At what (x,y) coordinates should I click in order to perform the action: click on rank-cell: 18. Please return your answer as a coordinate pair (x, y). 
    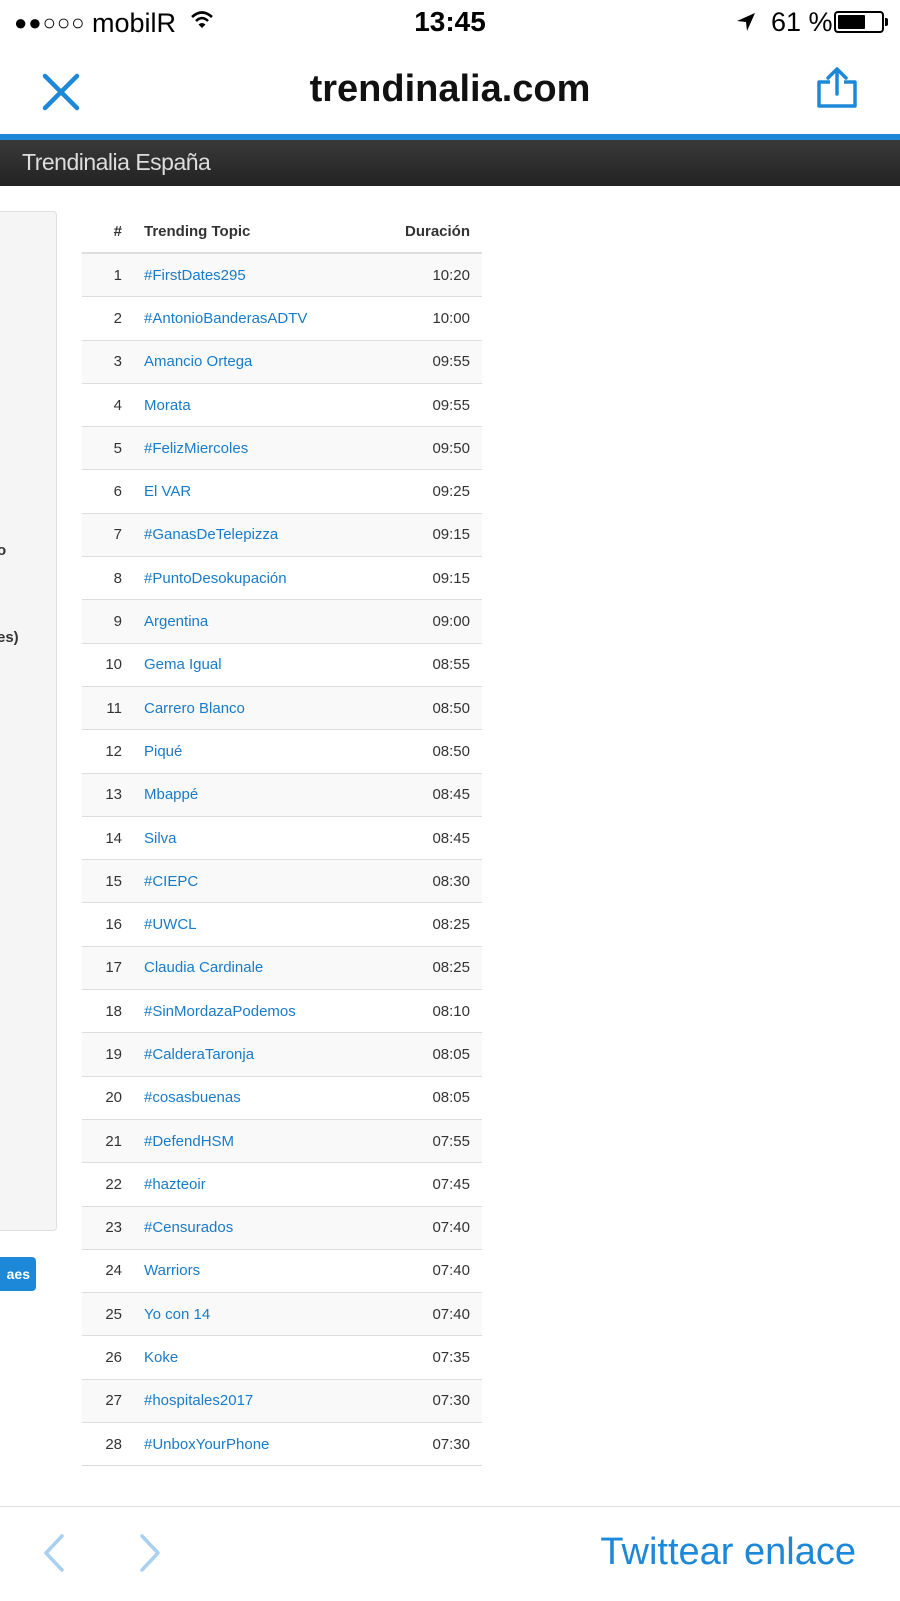
    Looking at the image, I should click on (102, 1011).